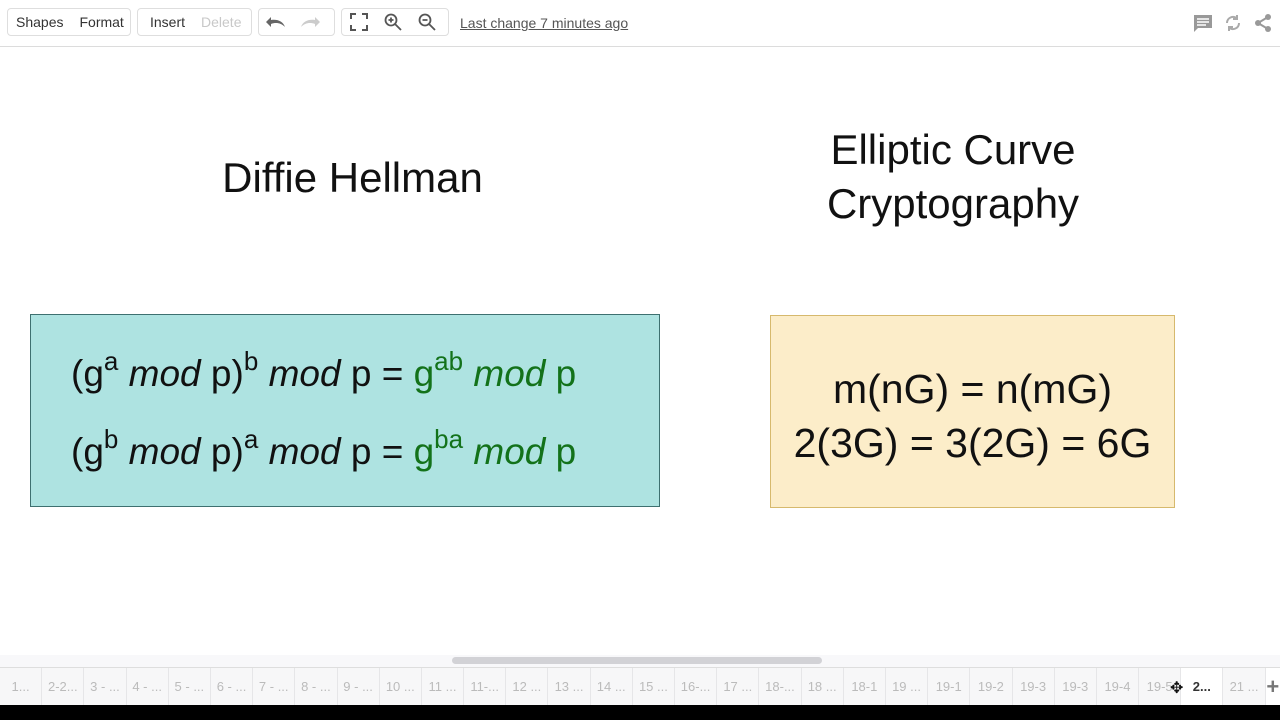 The width and height of the screenshot is (1280, 720). I want to click on zoom-in-button, so click(393, 22).